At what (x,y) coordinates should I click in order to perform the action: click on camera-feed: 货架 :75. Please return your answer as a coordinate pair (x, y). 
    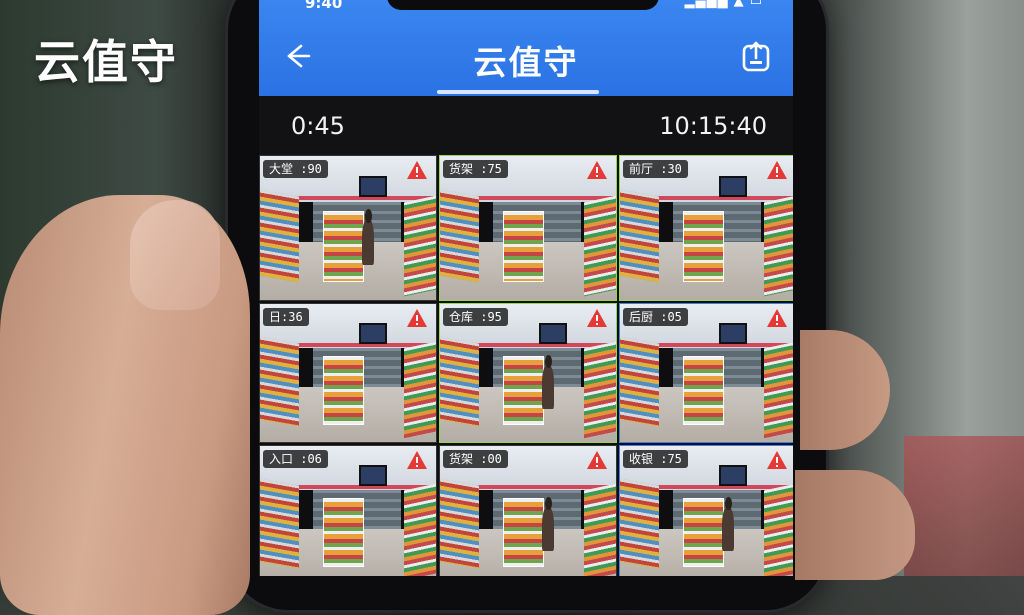
    Looking at the image, I should click on (528, 228).